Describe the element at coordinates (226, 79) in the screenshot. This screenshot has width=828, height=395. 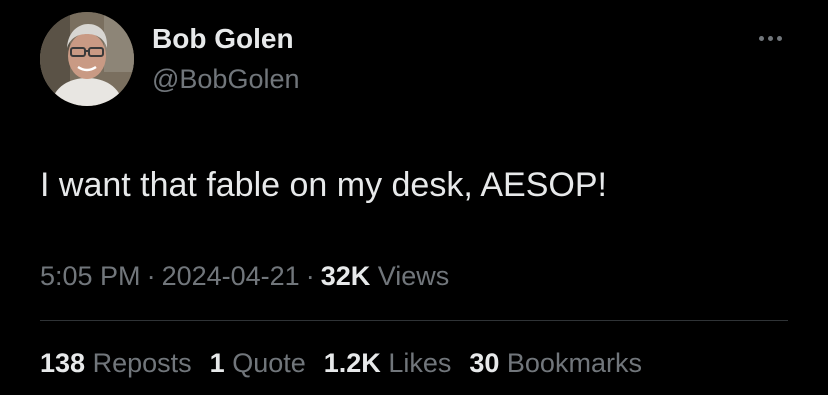
I see `author-handle: @BobGolen` at that location.